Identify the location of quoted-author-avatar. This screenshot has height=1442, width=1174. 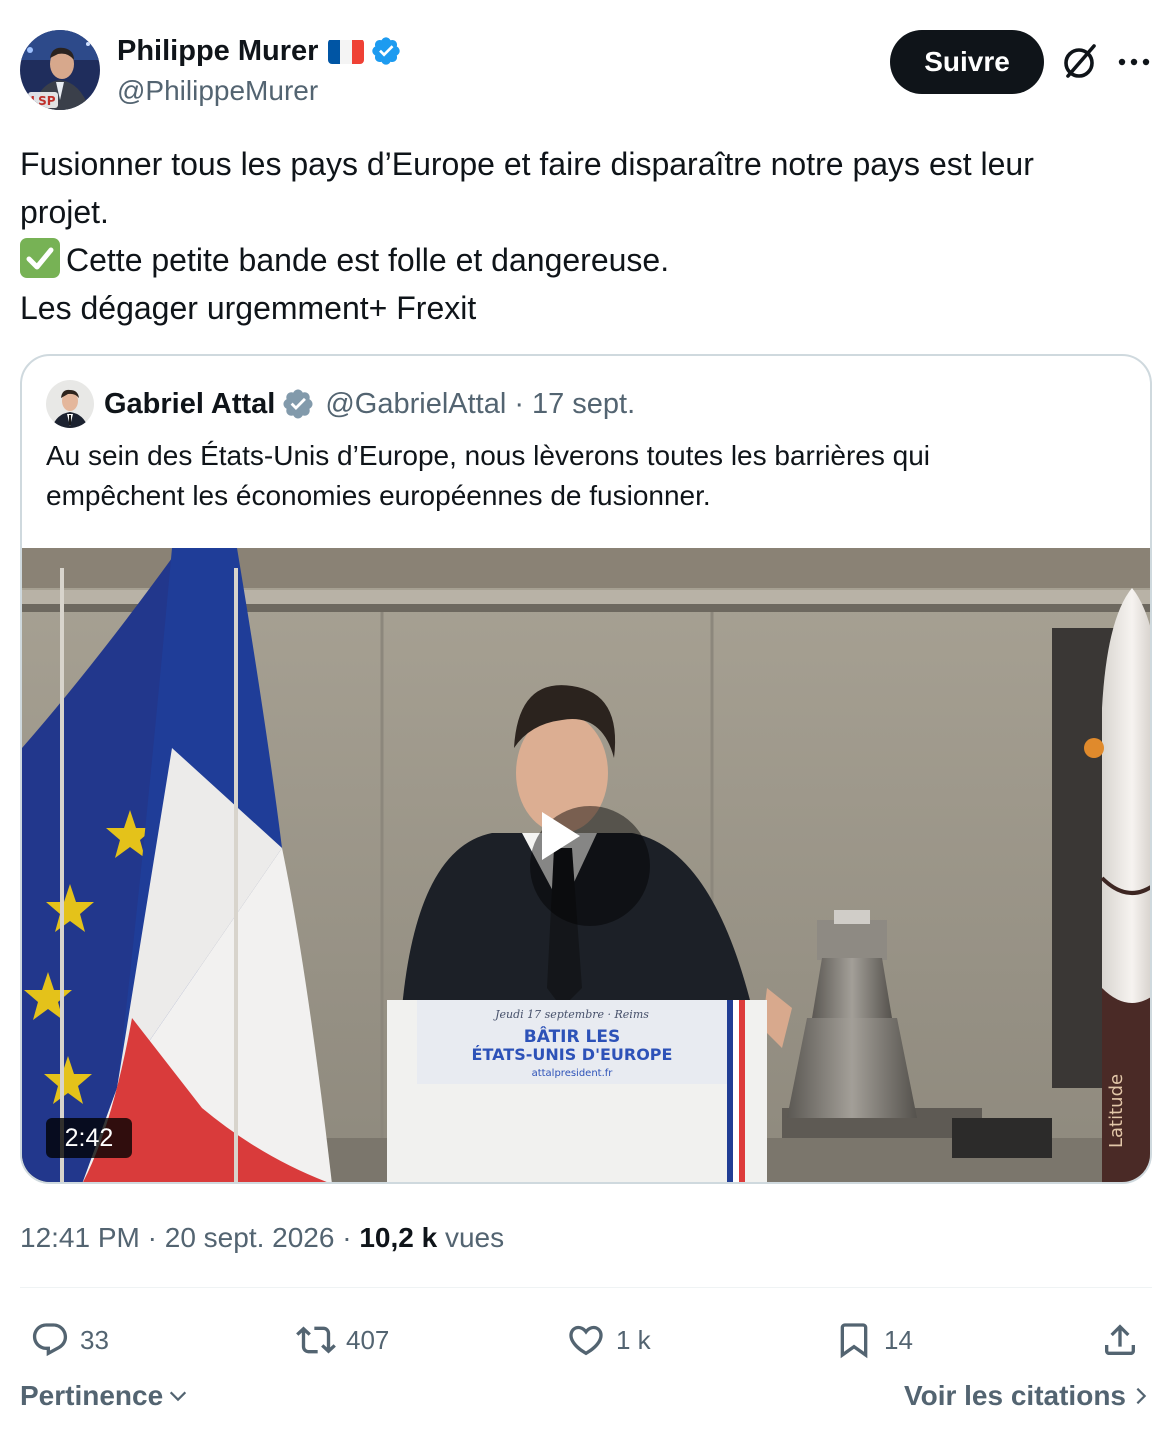
(70, 404).